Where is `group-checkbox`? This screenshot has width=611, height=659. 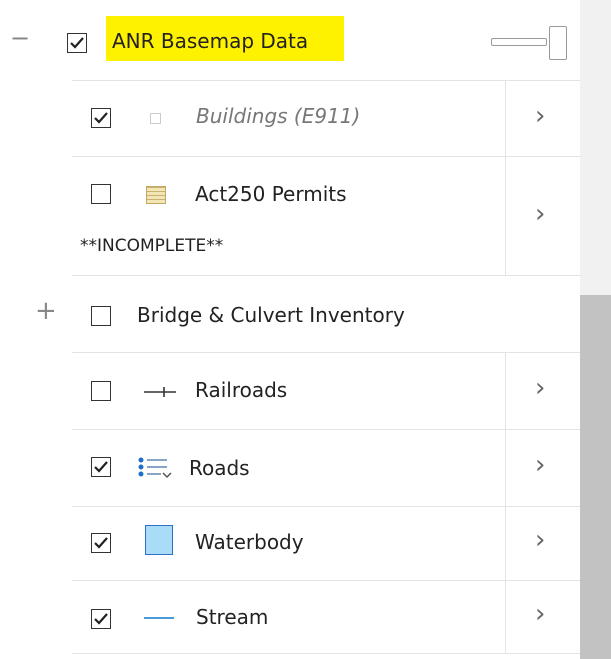 group-checkbox is located at coordinates (77, 43).